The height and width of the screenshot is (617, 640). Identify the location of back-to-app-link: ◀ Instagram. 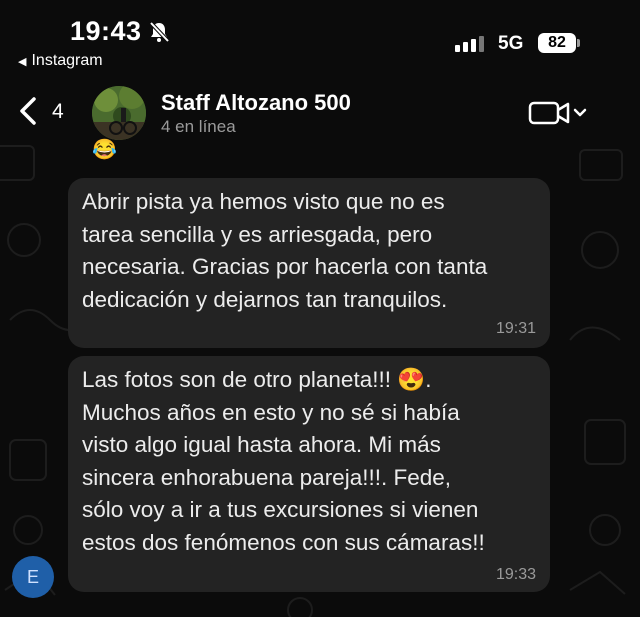
(60, 61).